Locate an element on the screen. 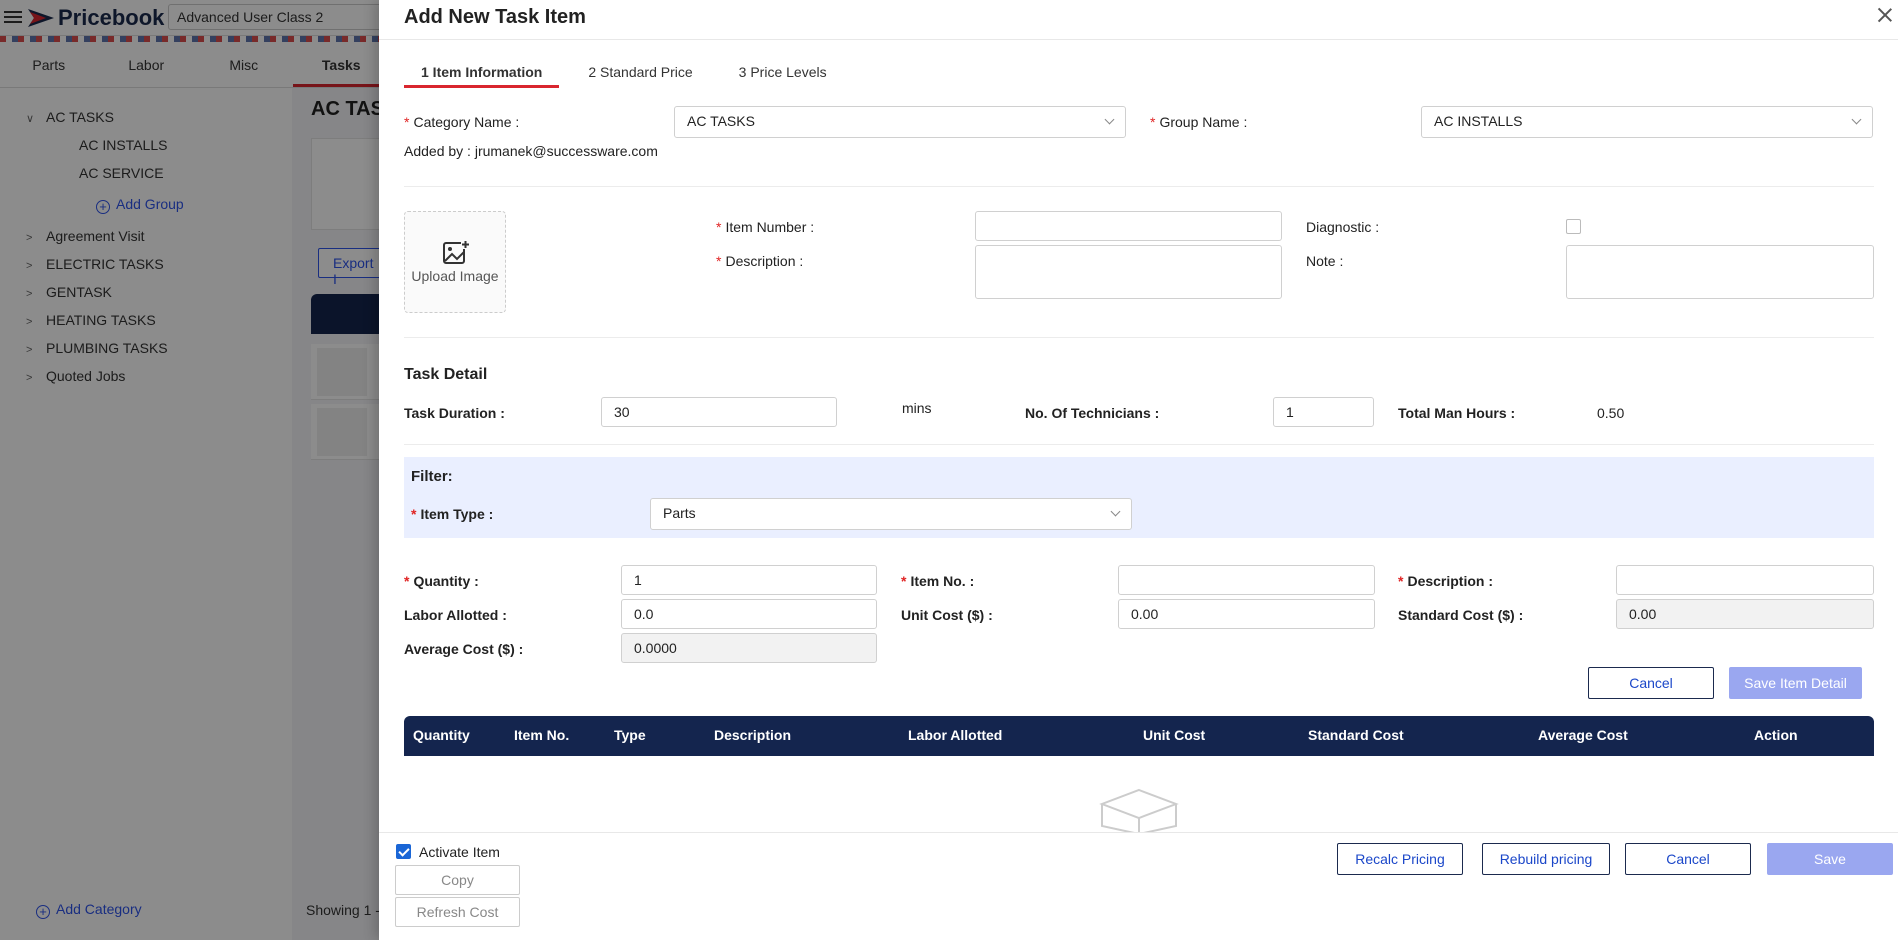 The image size is (1898, 940). quantity-label: * Quantity : is located at coordinates (441, 581).